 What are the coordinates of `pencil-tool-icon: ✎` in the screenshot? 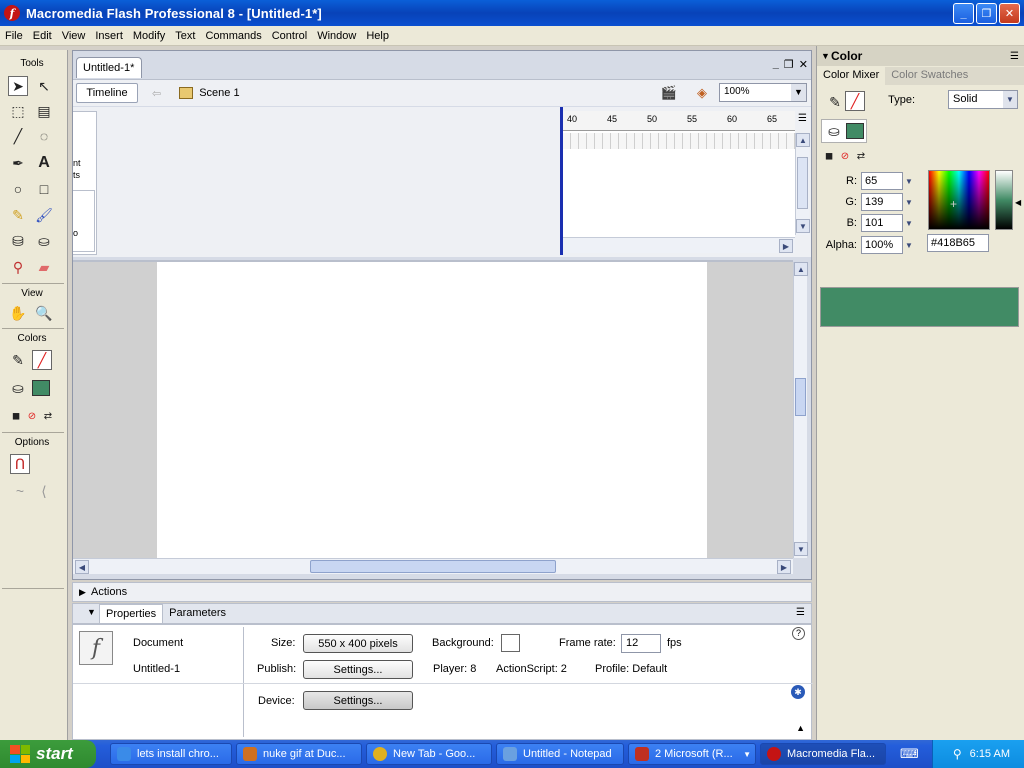 It's located at (18, 215).